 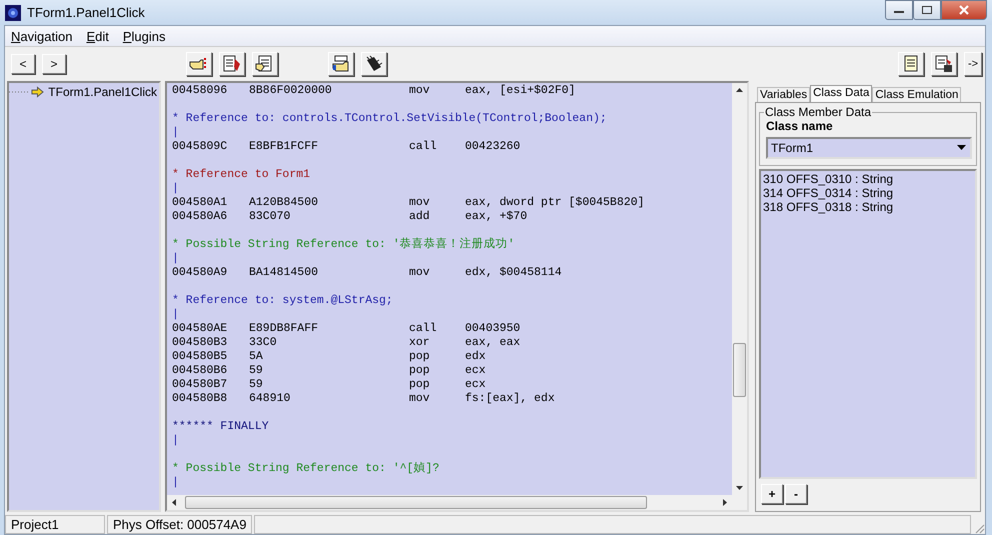 I want to click on scroll-down-icon, so click(x=739, y=488).